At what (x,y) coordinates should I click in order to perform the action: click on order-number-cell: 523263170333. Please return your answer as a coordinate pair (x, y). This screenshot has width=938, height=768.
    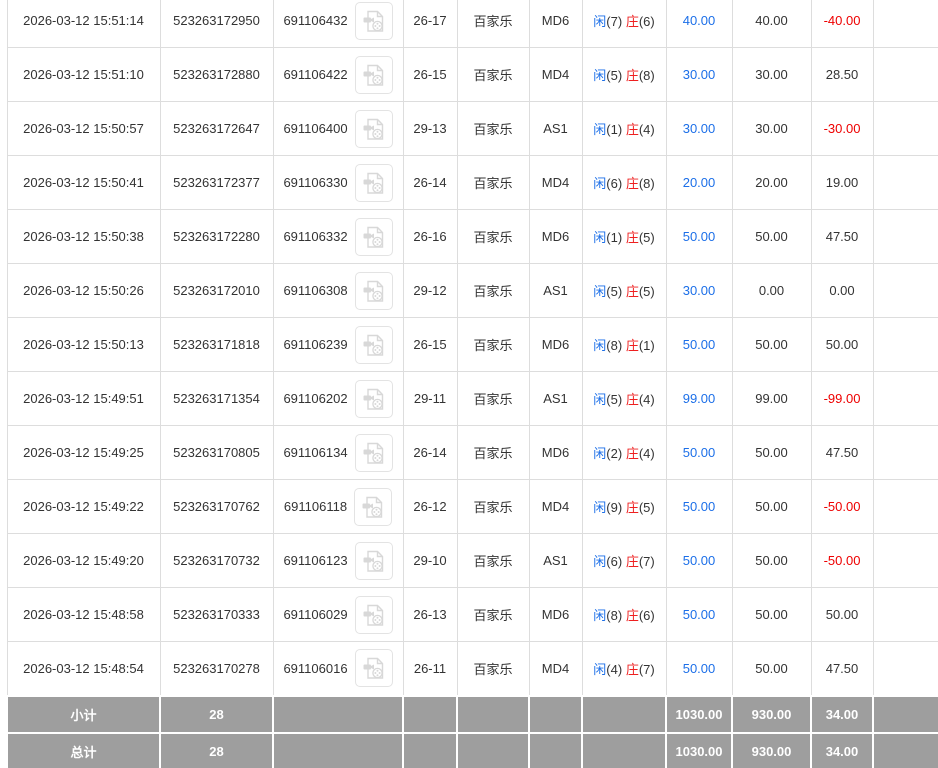
    Looking at the image, I should click on (216, 614).